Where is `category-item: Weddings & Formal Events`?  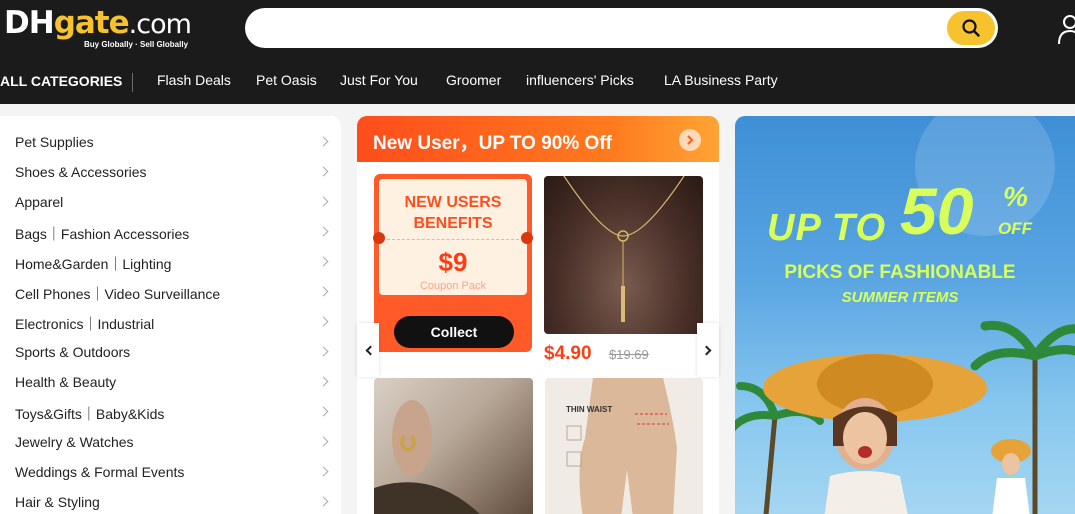 category-item: Weddings & Formal Events is located at coordinates (174, 473).